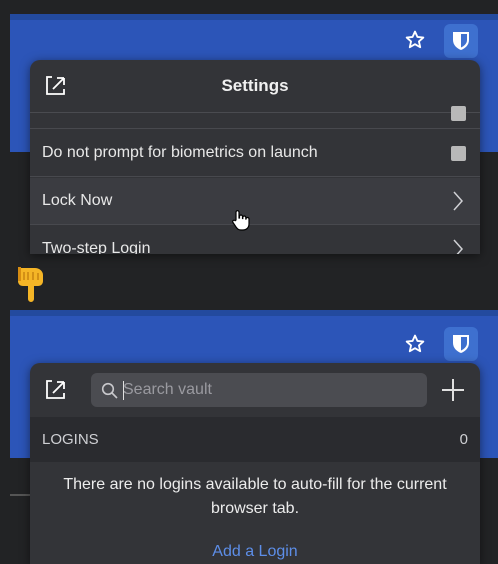 Image resolution: width=498 pixels, height=564 pixels. What do you see at coordinates (20, 495) in the screenshot?
I see `page-divider-line` at bounding box center [20, 495].